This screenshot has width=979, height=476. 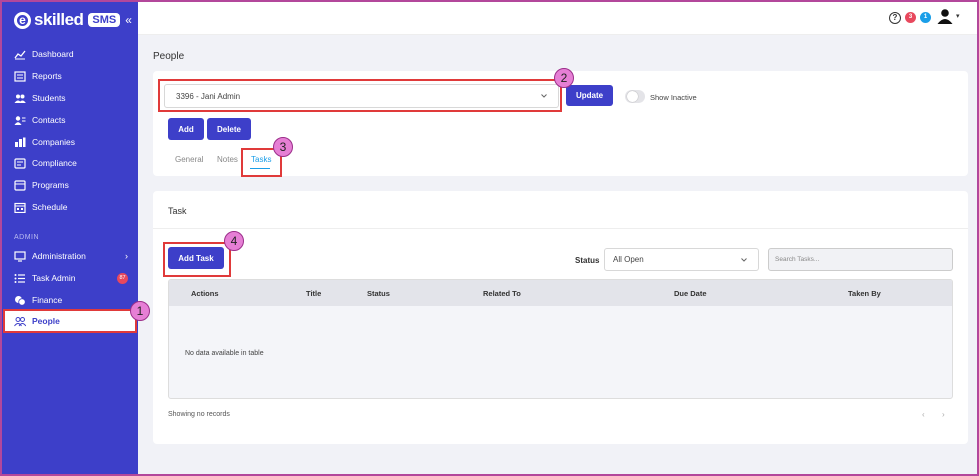 What do you see at coordinates (378, 293) in the screenshot?
I see `column-header-status: Status` at bounding box center [378, 293].